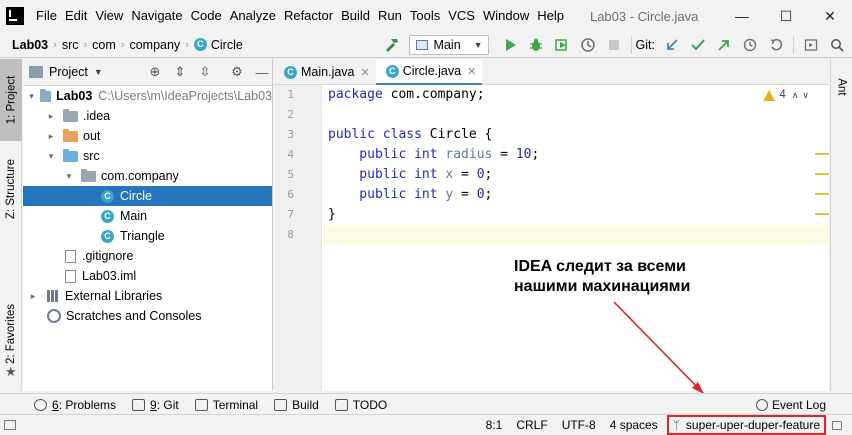 This screenshot has height=435, width=852. What do you see at coordinates (68, 72) in the screenshot?
I see `project-view-title: Project` at bounding box center [68, 72].